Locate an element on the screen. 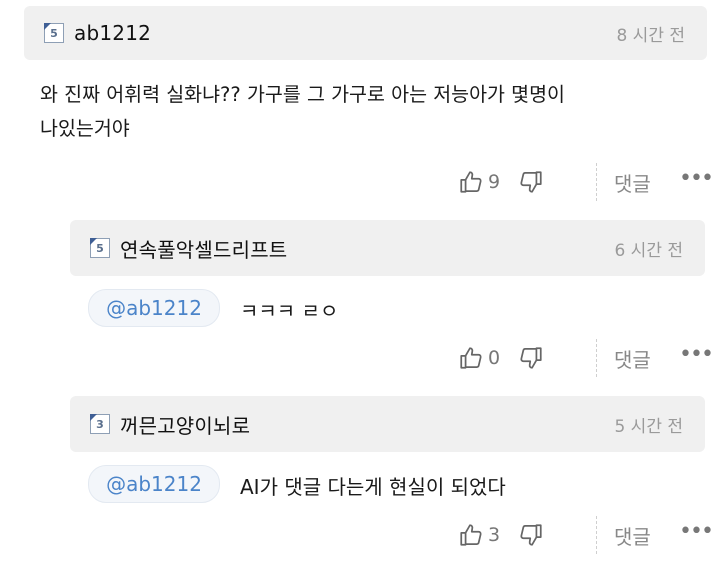 The height and width of the screenshot is (563, 711). comment-author: ab1212 is located at coordinates (112, 33).